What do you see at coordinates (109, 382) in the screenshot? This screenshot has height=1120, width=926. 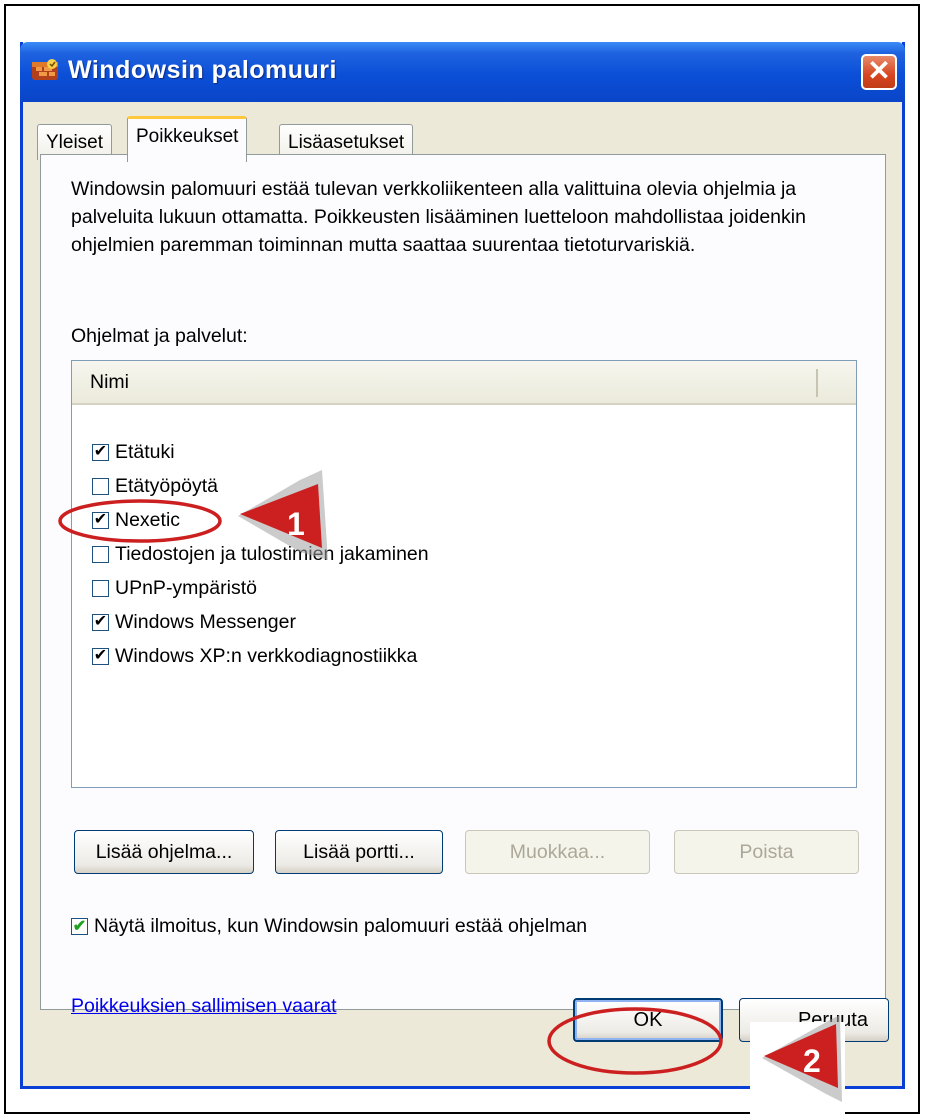 I see `column-header-name: Nimi` at bounding box center [109, 382].